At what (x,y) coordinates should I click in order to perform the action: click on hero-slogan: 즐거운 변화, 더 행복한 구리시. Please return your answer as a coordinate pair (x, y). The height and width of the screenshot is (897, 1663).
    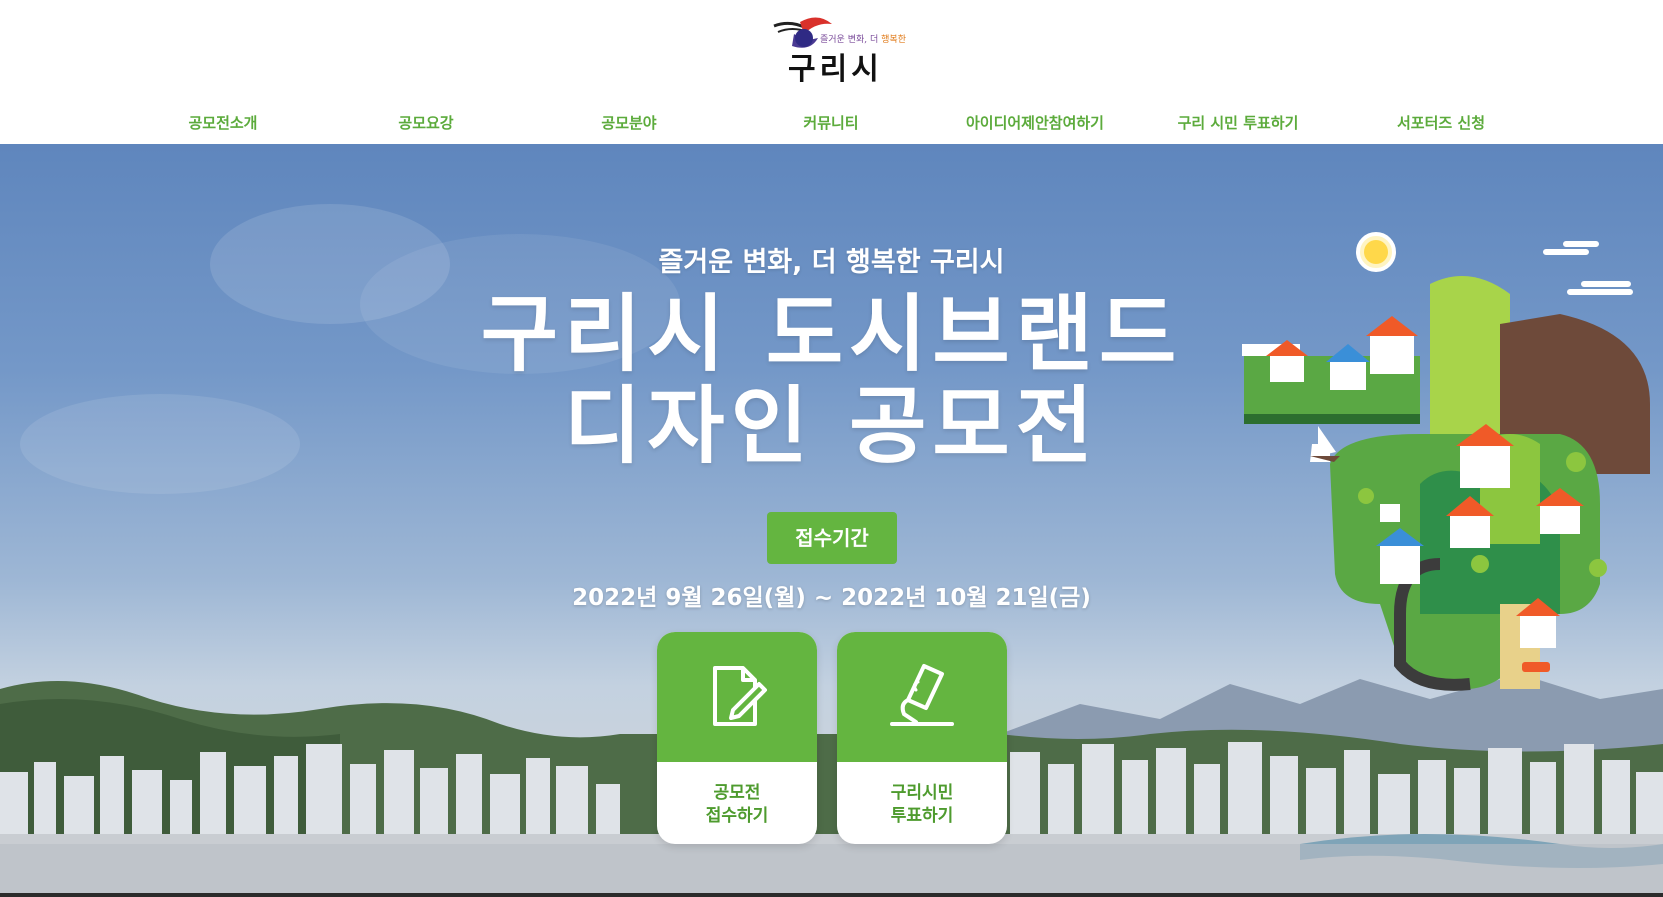
    Looking at the image, I should click on (831, 262).